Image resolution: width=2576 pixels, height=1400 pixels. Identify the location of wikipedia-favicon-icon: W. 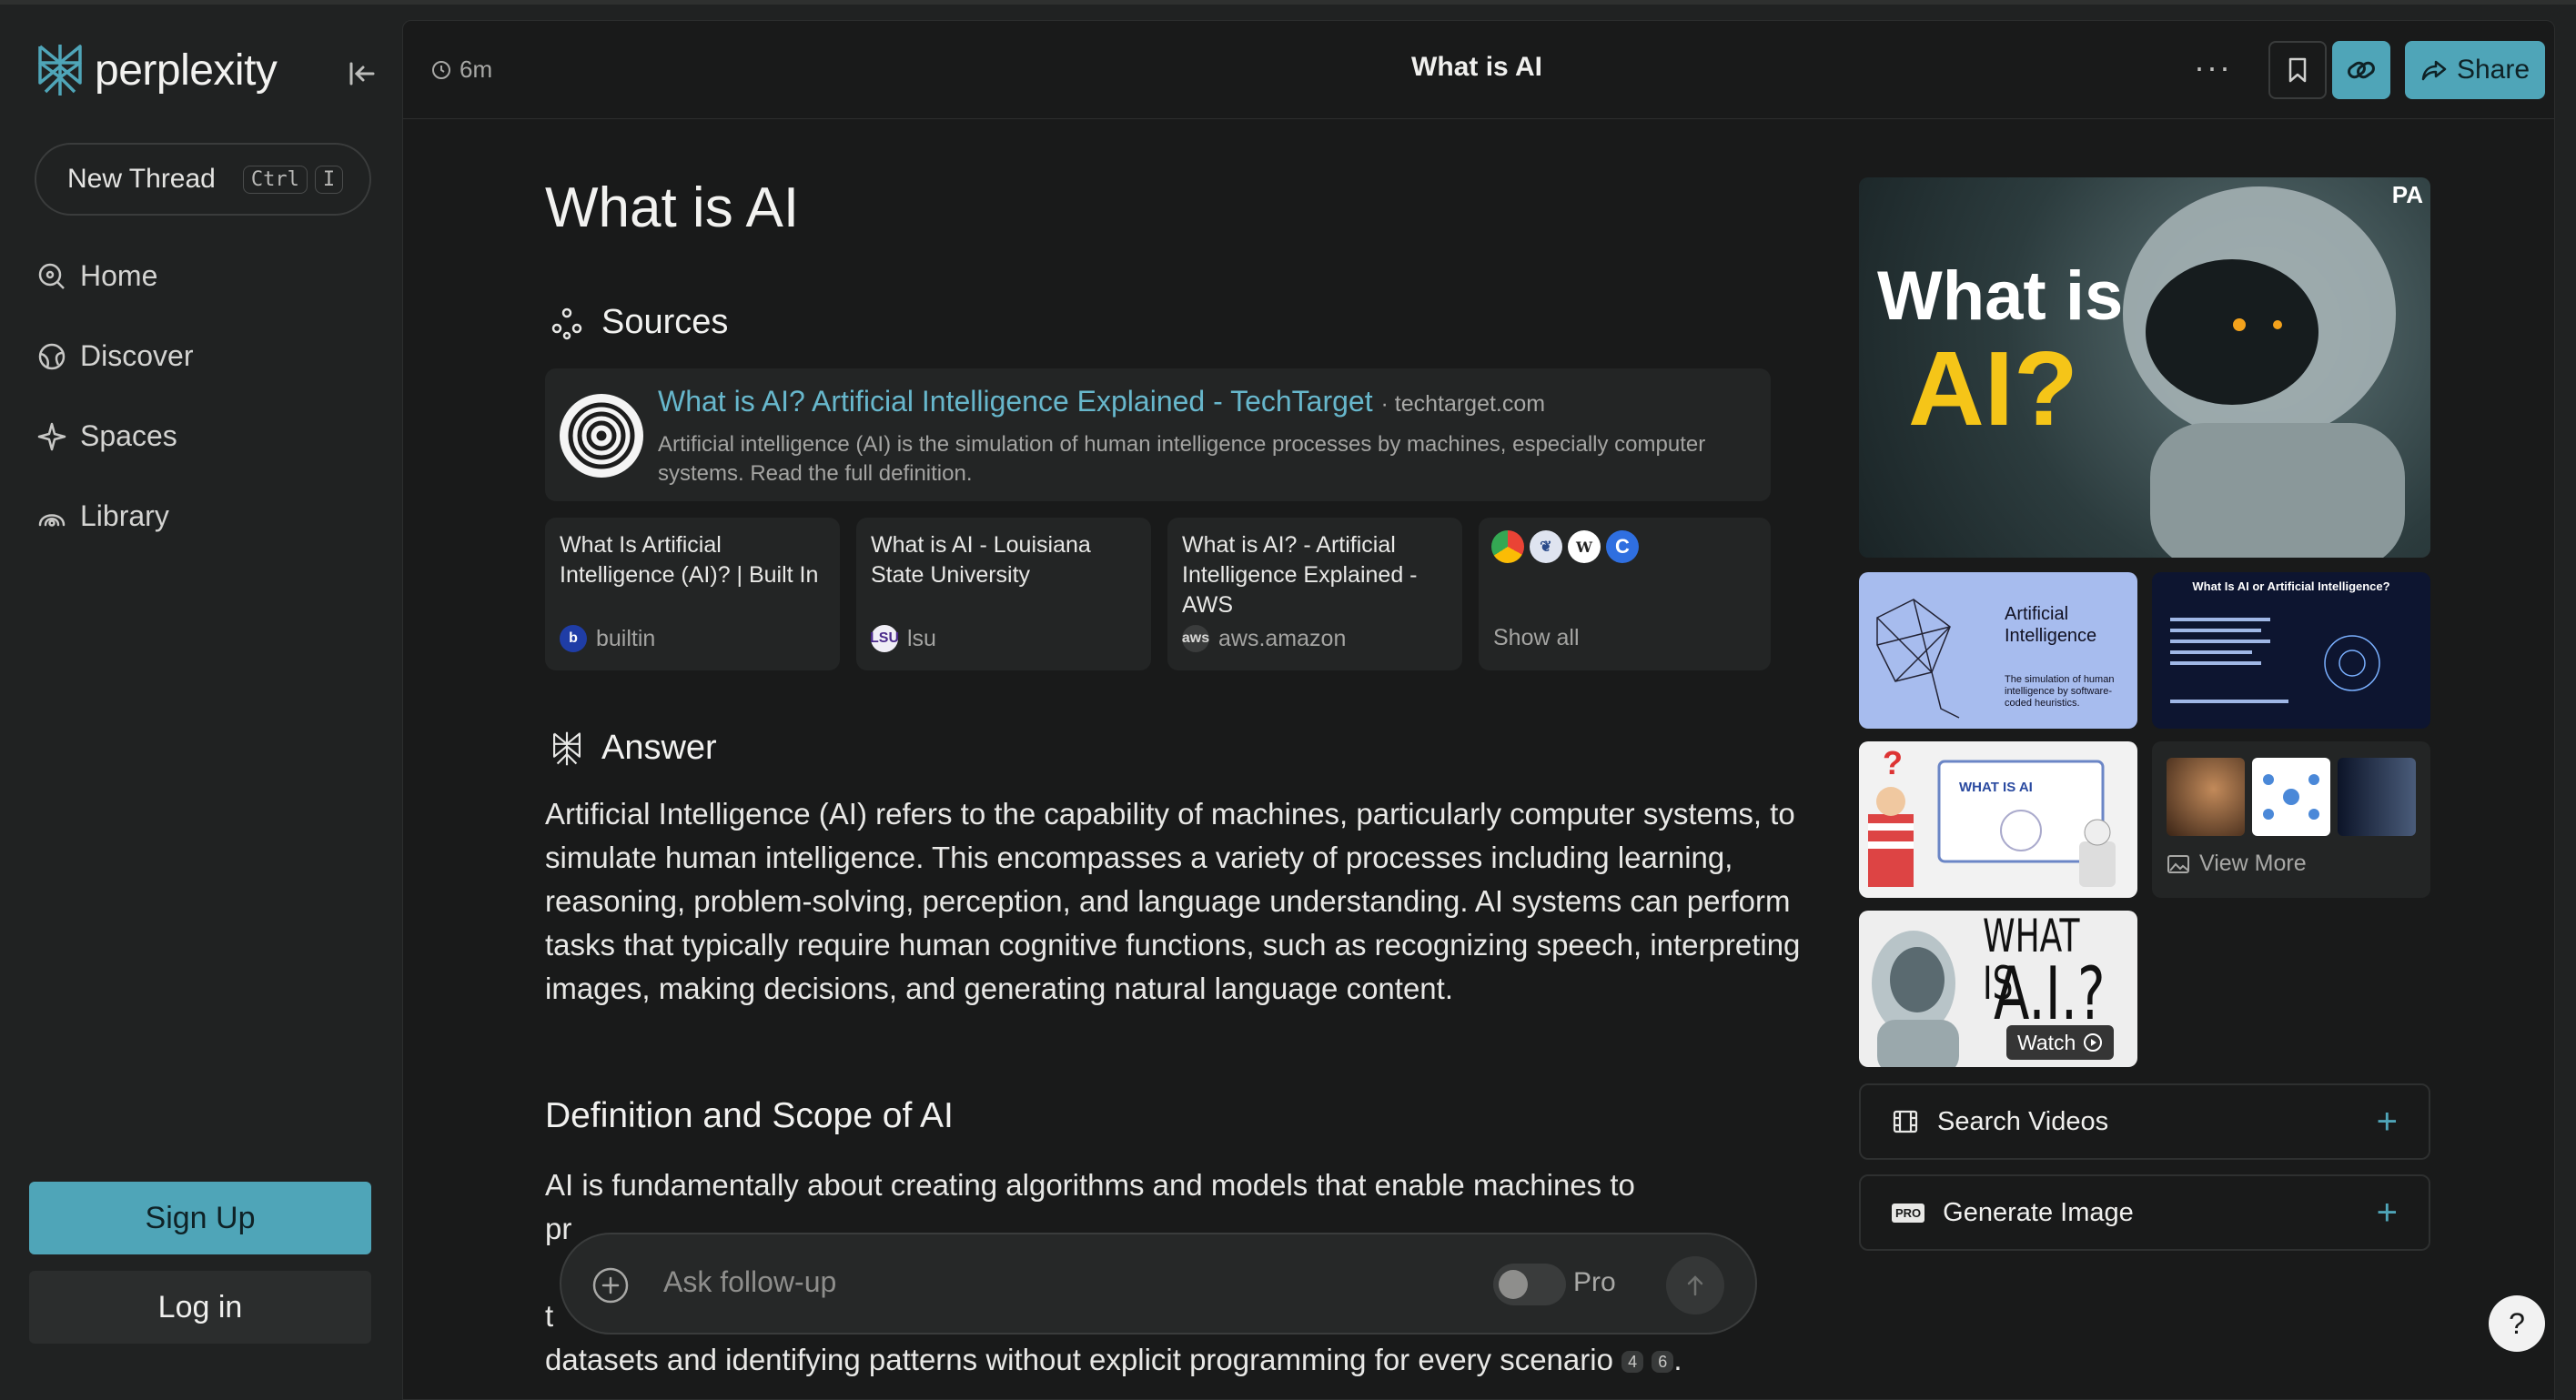
(1584, 546).